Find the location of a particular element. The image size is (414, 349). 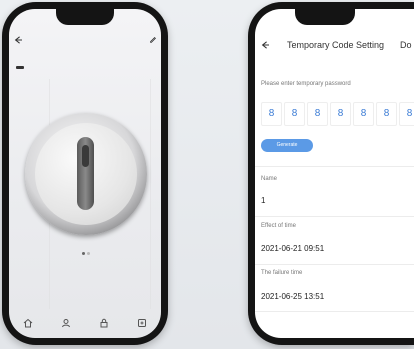

page-indicator is located at coordinates (87, 251).